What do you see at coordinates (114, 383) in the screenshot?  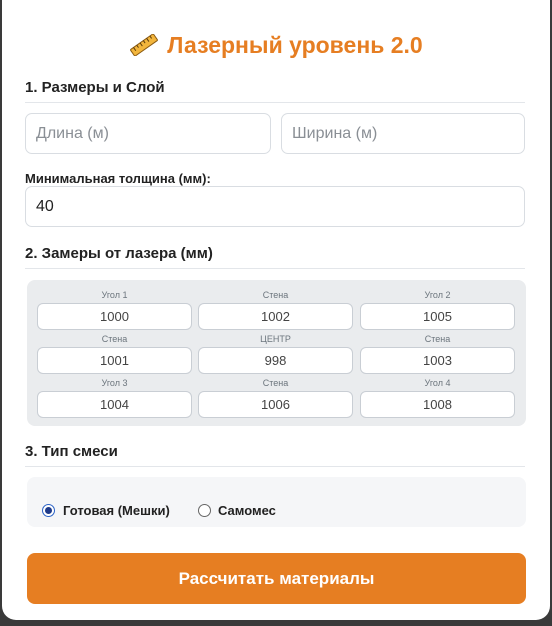 I see `cell-label: Угол 3` at bounding box center [114, 383].